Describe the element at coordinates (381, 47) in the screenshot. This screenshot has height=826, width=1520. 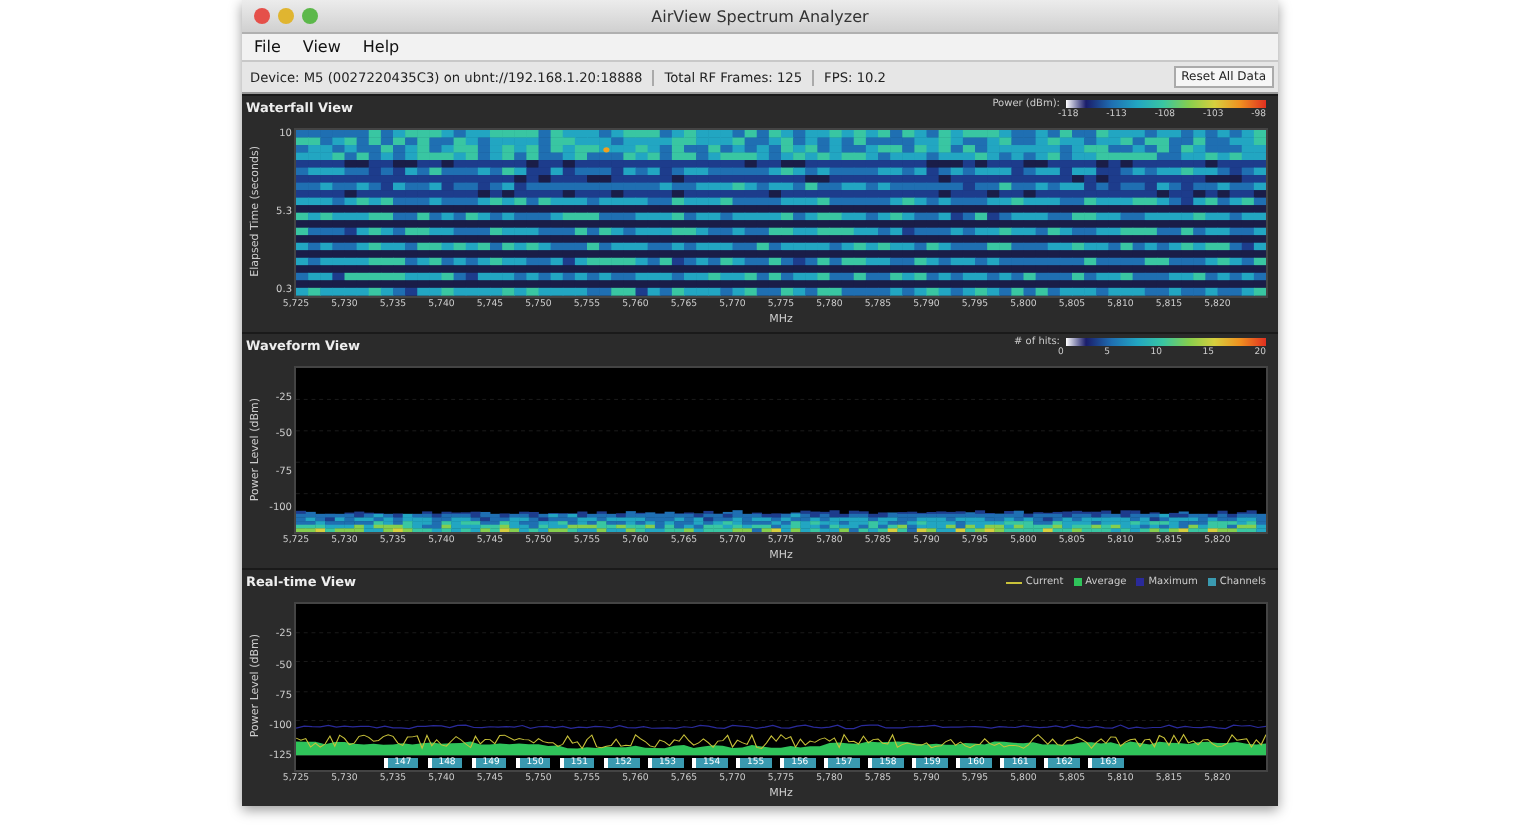
I see `menu-item: Help` at that location.